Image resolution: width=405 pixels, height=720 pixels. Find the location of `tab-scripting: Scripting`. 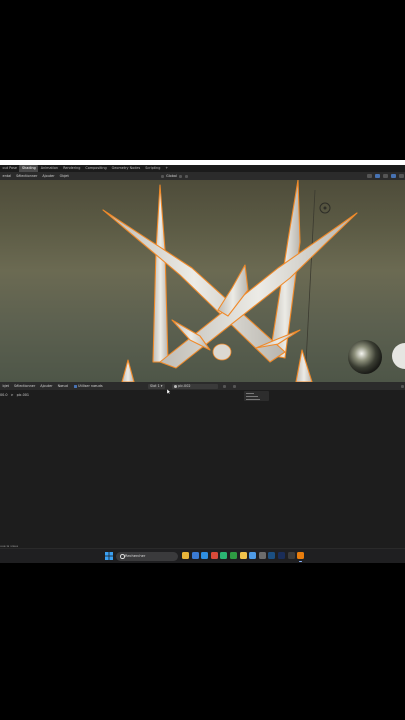

tab-scripting: Scripting is located at coordinates (153, 168).